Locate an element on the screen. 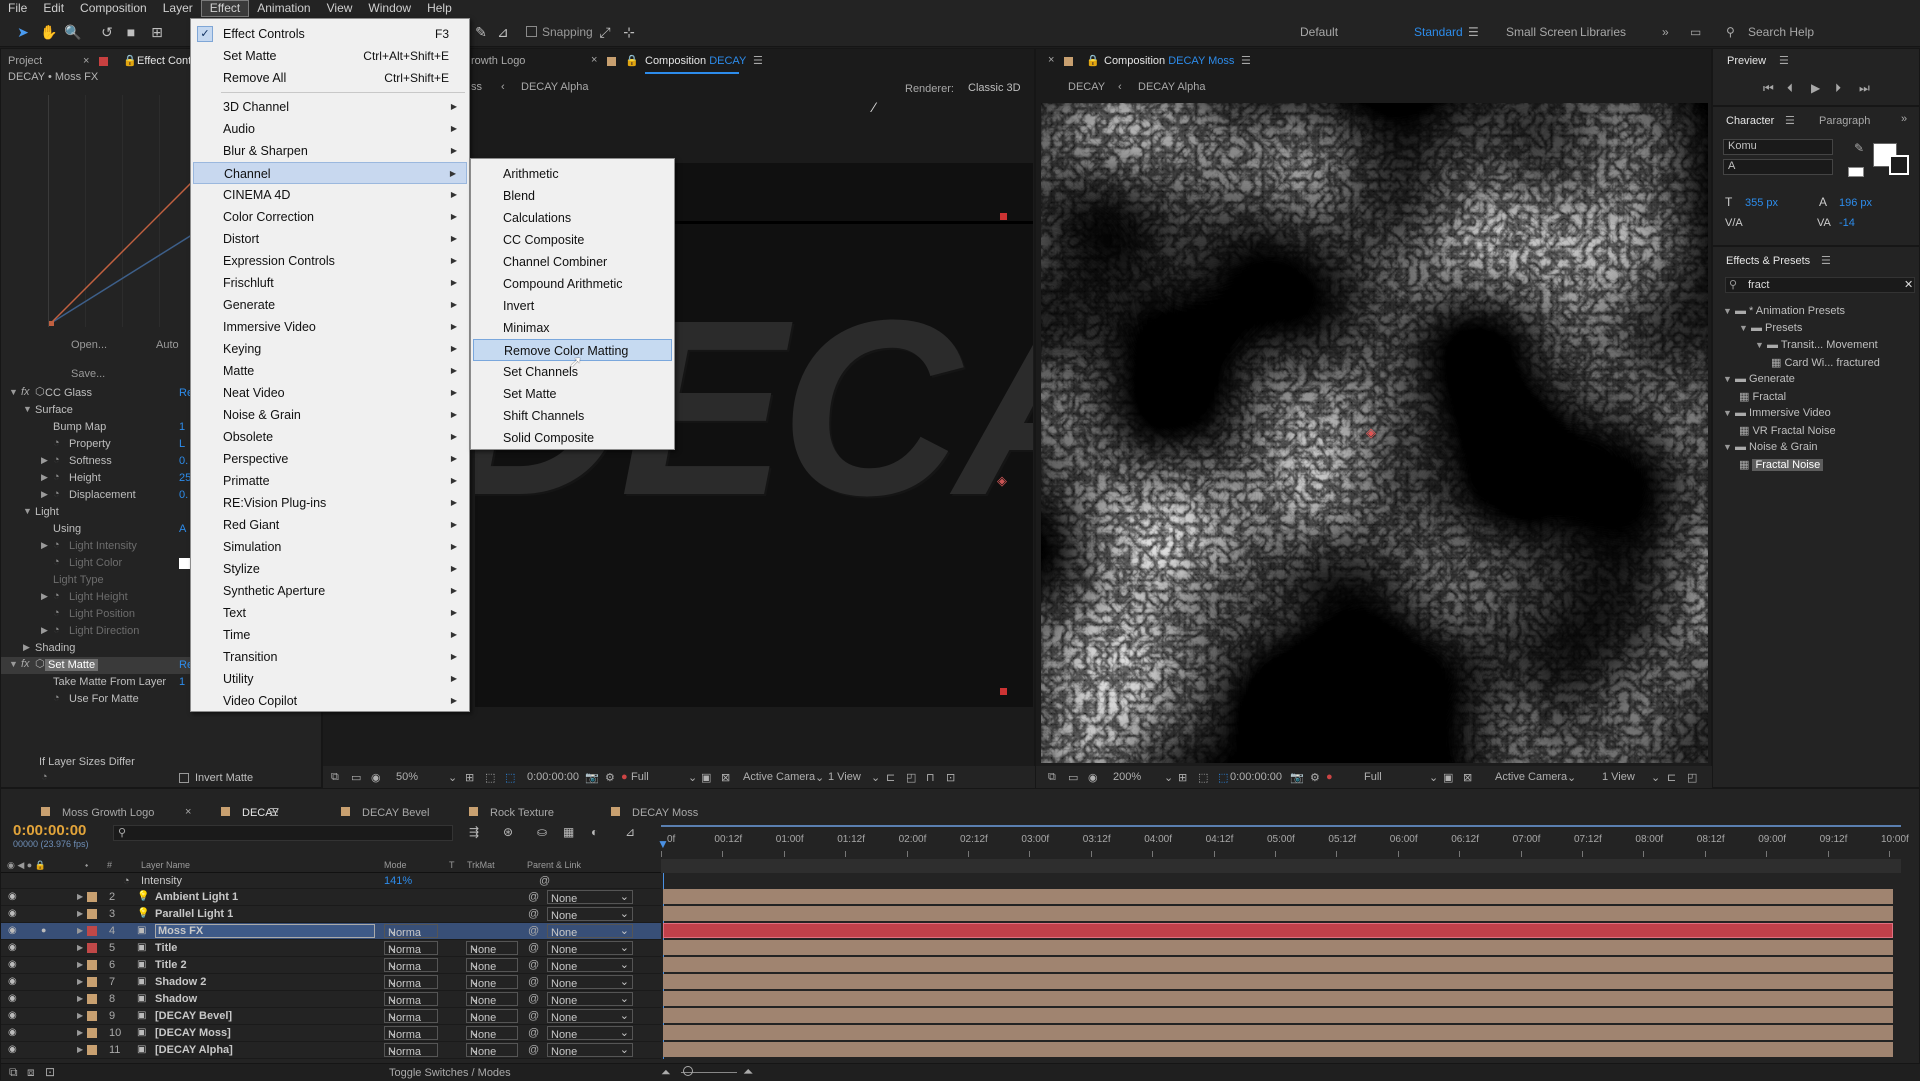 The image size is (1920, 1081). menu-item-matte: Matte ▶ is located at coordinates (330, 371).